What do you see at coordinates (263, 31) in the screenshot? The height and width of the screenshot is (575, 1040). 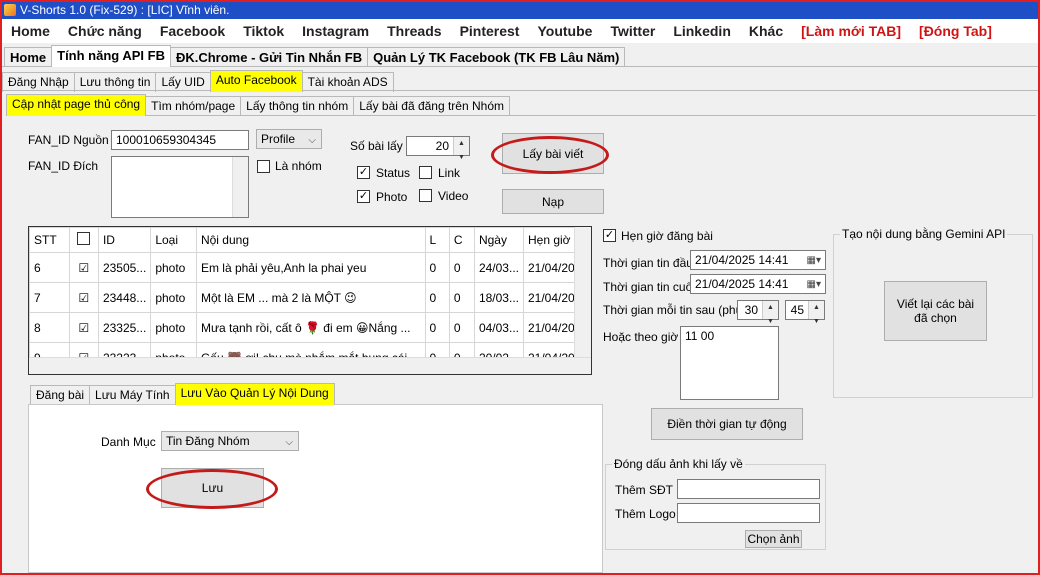 I see `menu-tiktok: Tiktok` at bounding box center [263, 31].